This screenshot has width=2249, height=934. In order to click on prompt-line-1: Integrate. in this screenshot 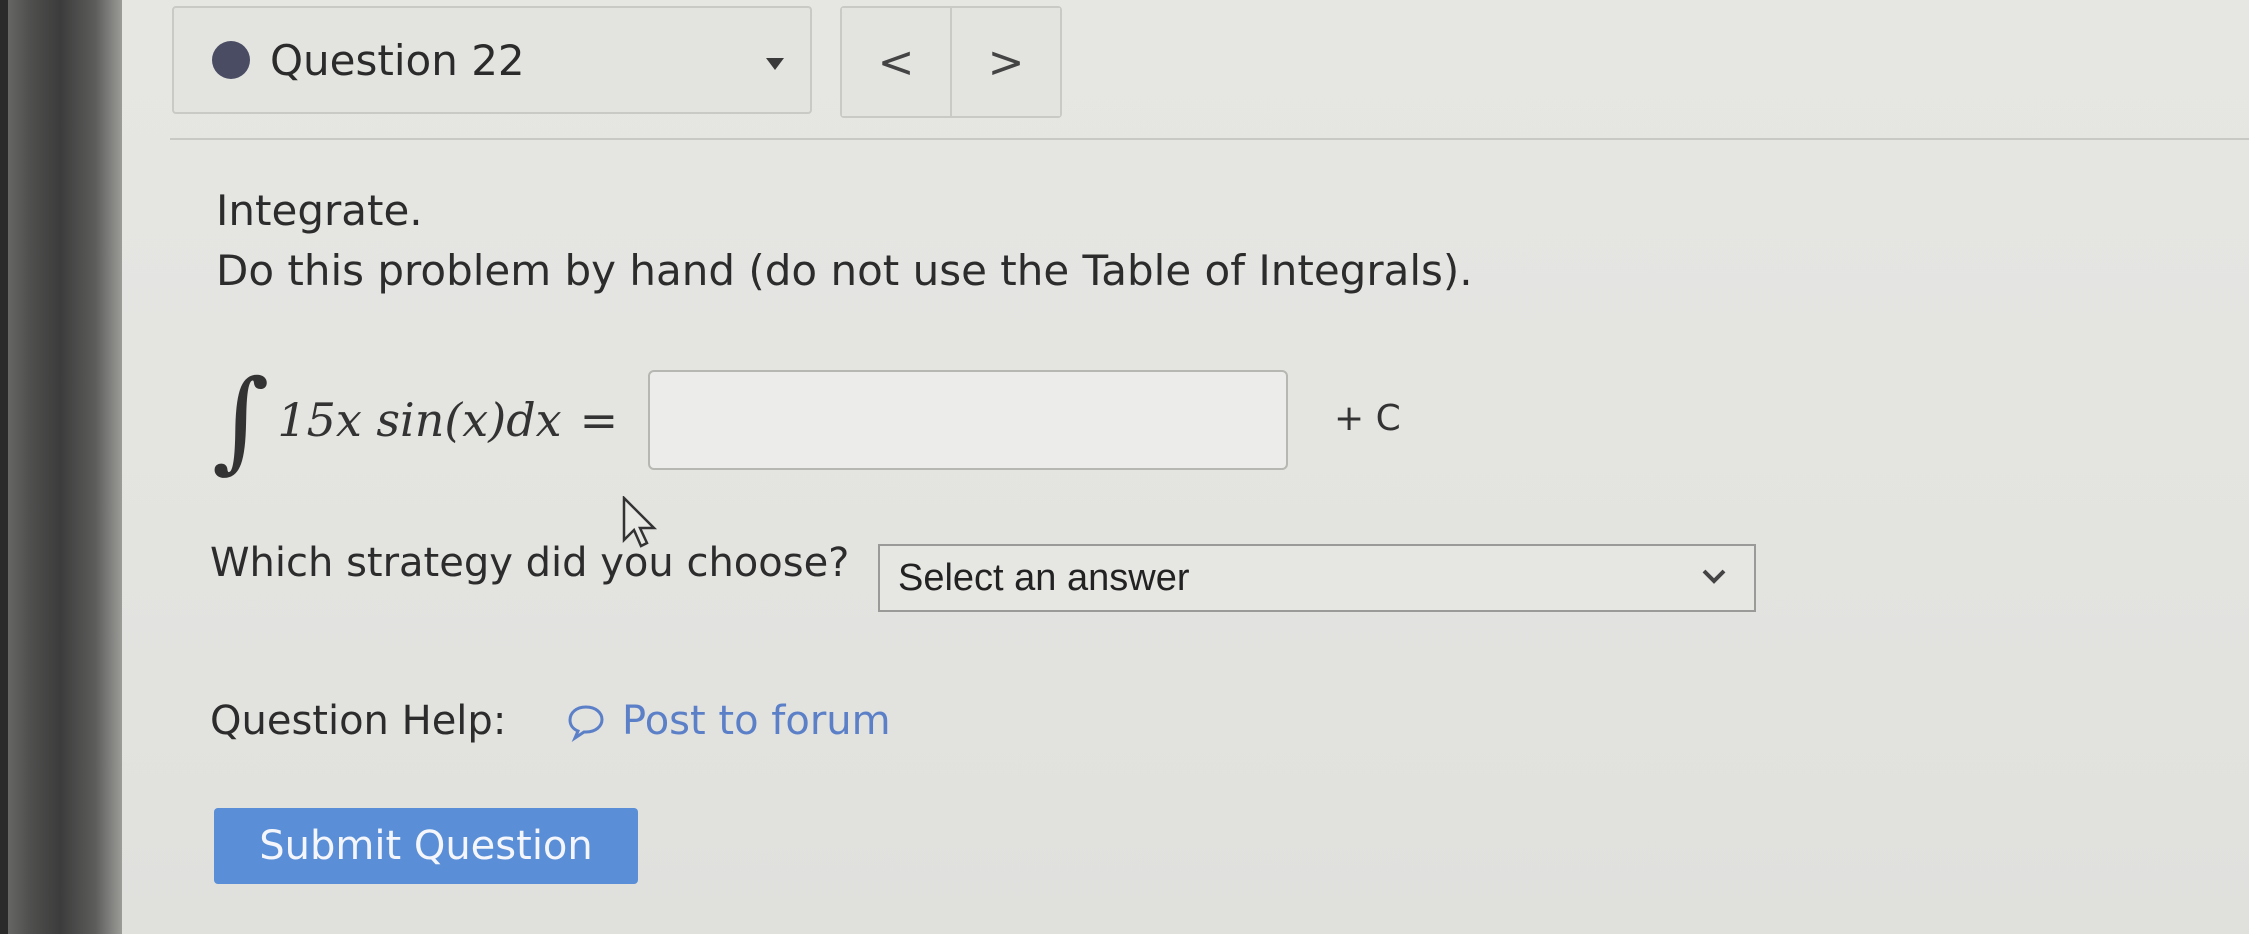, I will do `click(319, 210)`.